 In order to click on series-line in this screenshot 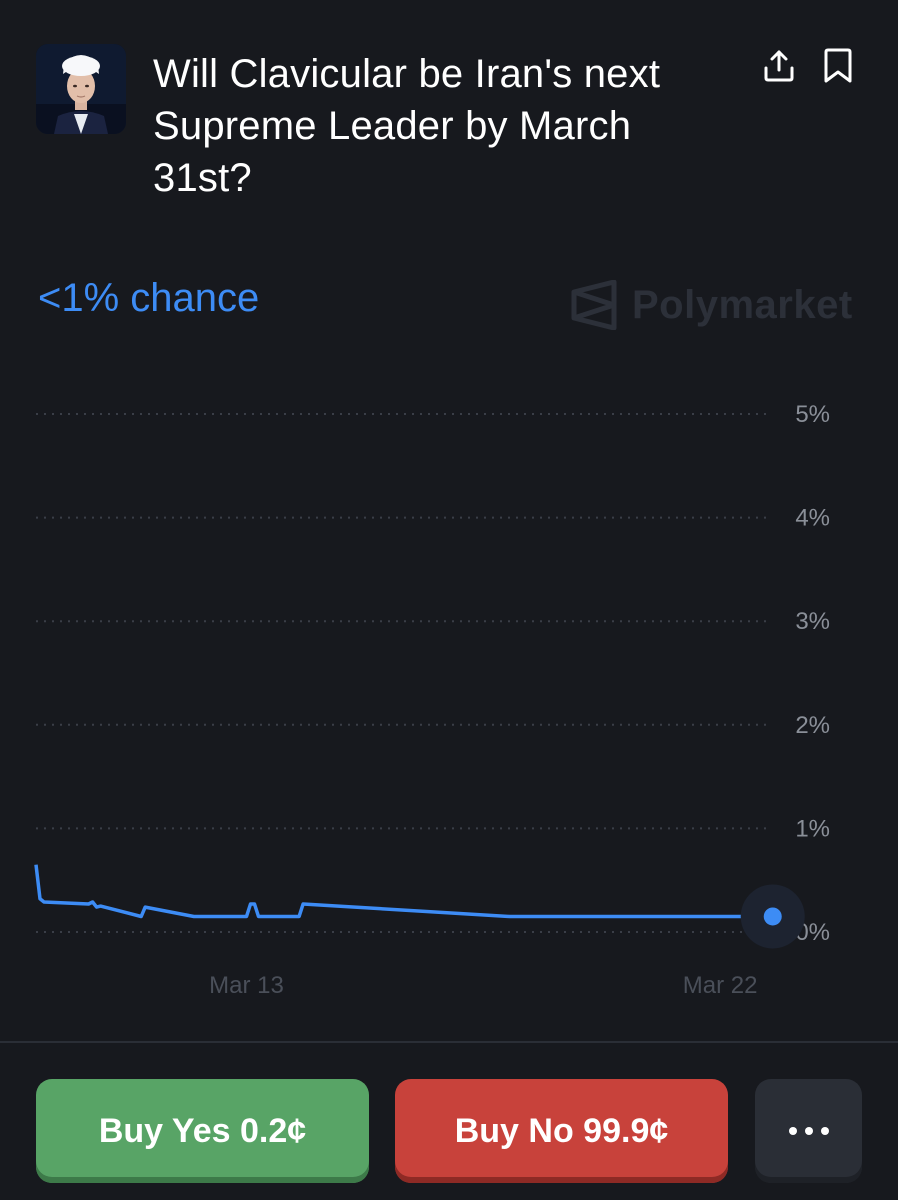, I will do `click(403, 891)`.